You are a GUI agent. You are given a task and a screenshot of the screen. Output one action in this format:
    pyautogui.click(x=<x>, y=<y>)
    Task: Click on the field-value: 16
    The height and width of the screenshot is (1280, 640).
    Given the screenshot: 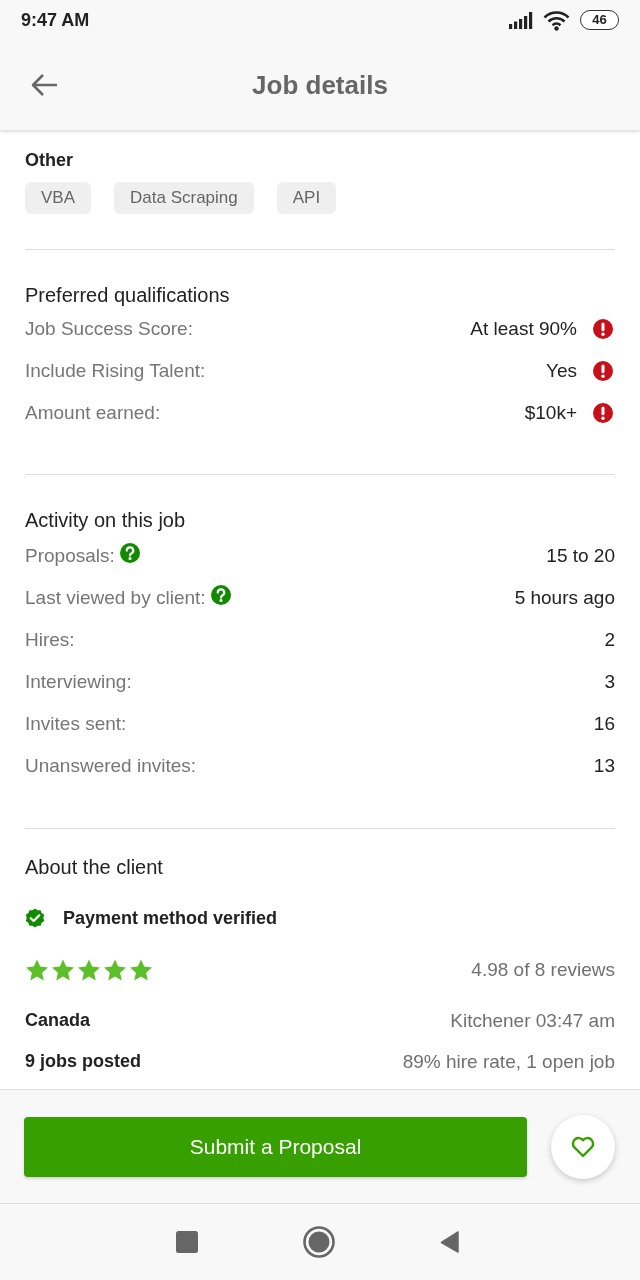 What is the action you would take?
    pyautogui.click(x=604, y=724)
    